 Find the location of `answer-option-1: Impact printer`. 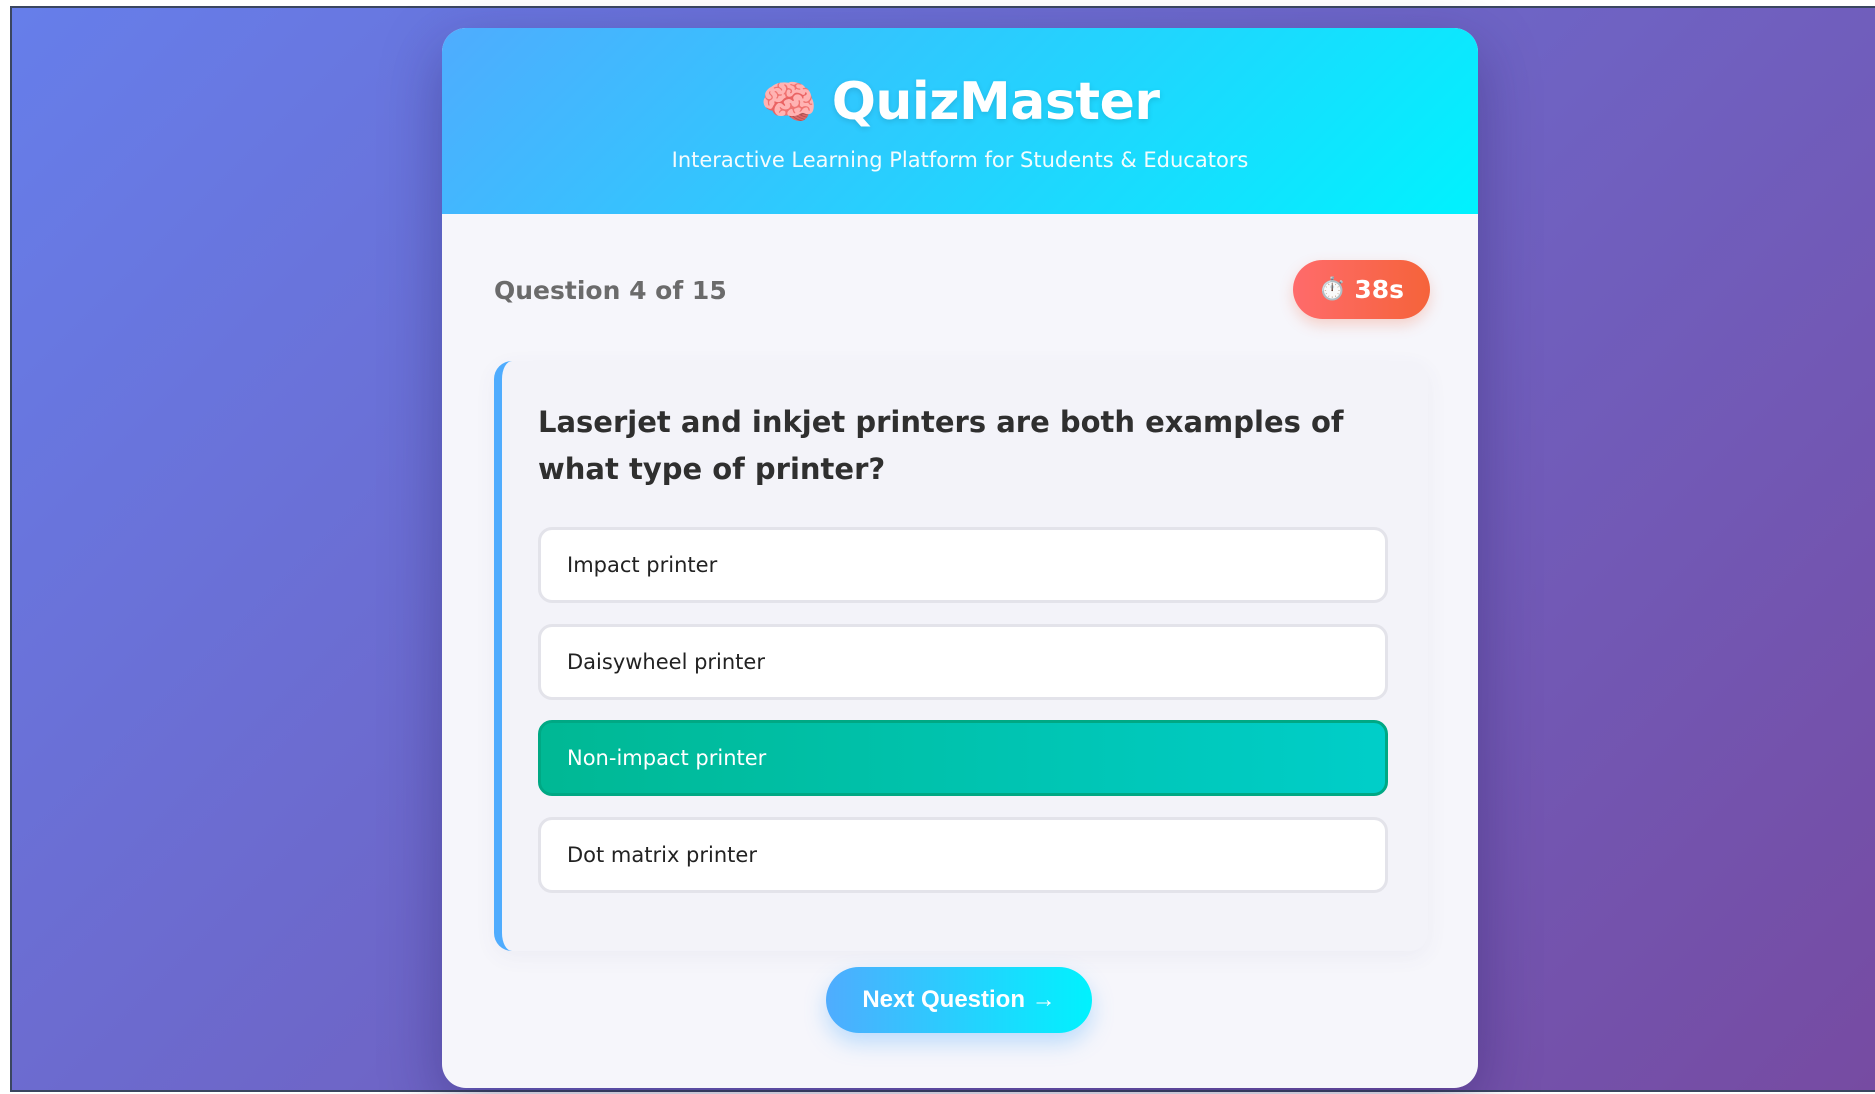

answer-option-1: Impact printer is located at coordinates (963, 565).